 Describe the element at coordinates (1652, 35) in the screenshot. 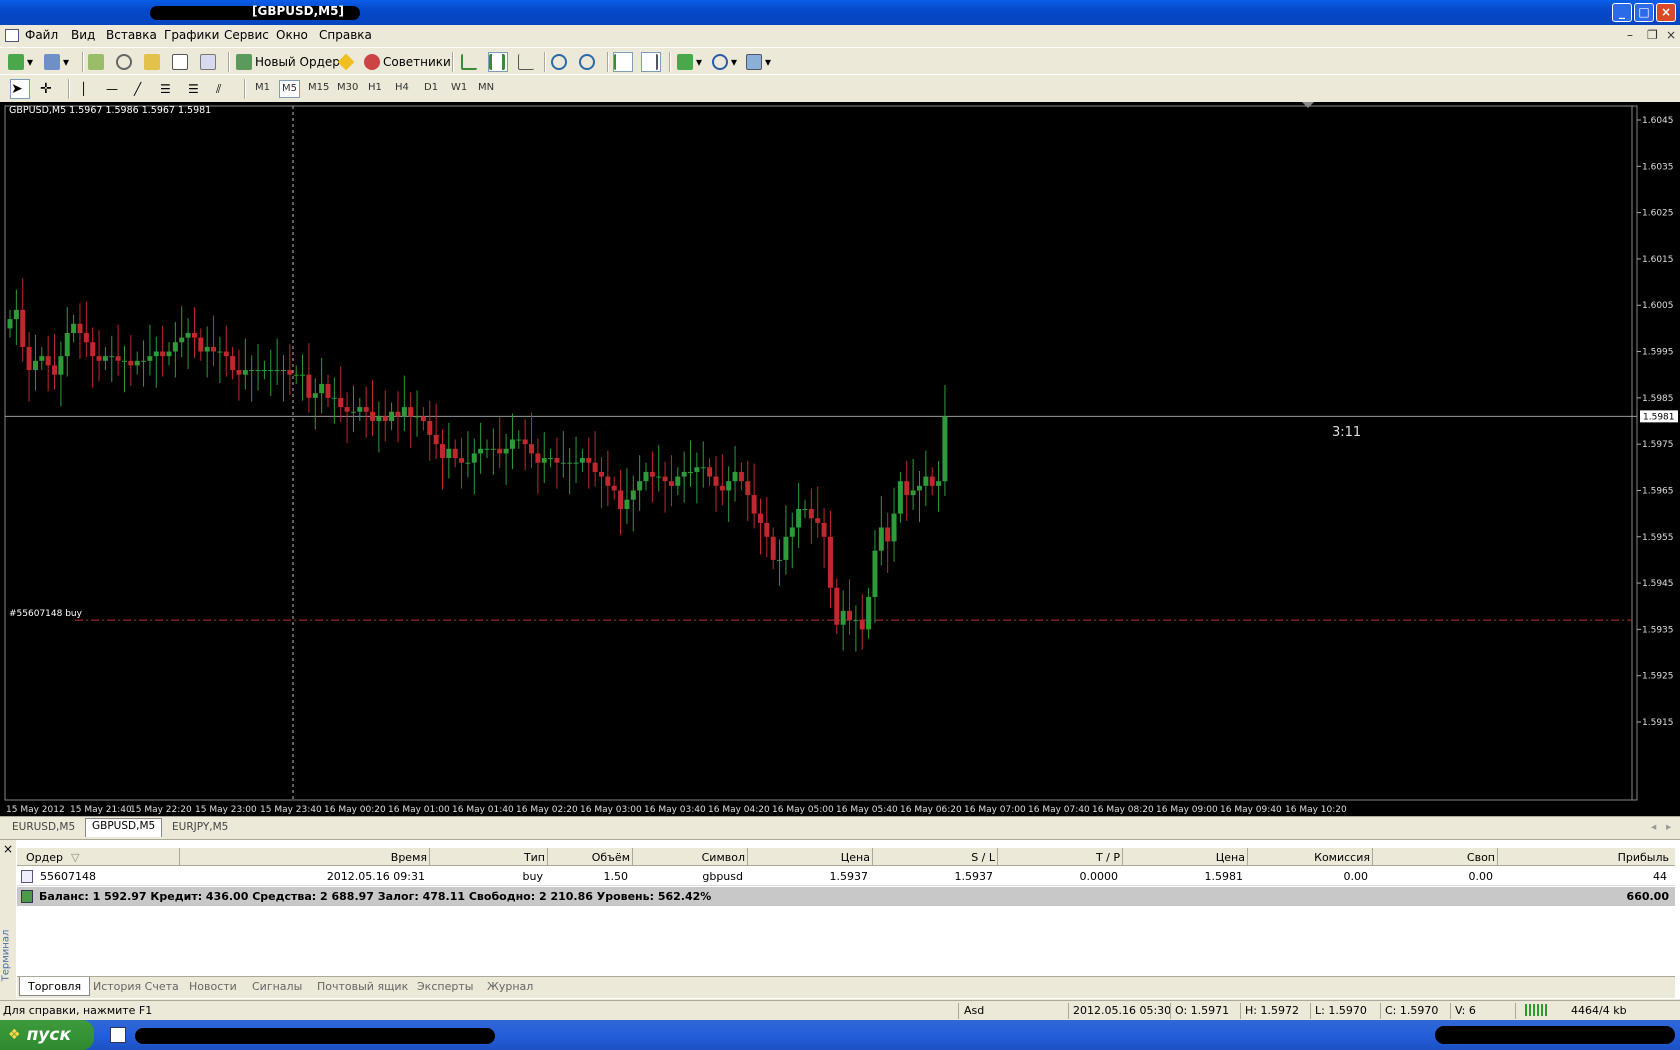

I see `mdi-restore-button: ❐` at that location.